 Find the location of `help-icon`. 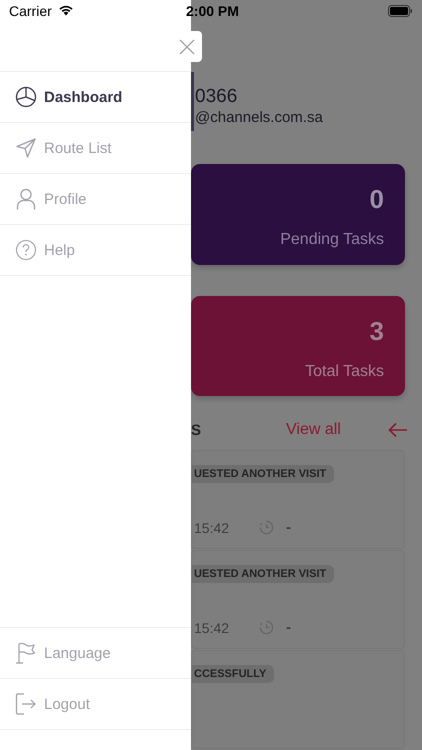

help-icon is located at coordinates (26, 250).